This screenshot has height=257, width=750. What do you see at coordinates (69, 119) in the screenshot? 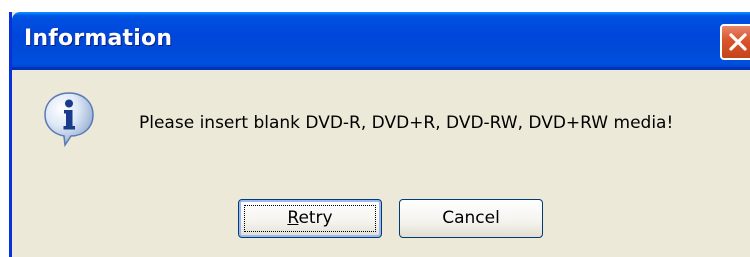
I see `information-icon` at bounding box center [69, 119].